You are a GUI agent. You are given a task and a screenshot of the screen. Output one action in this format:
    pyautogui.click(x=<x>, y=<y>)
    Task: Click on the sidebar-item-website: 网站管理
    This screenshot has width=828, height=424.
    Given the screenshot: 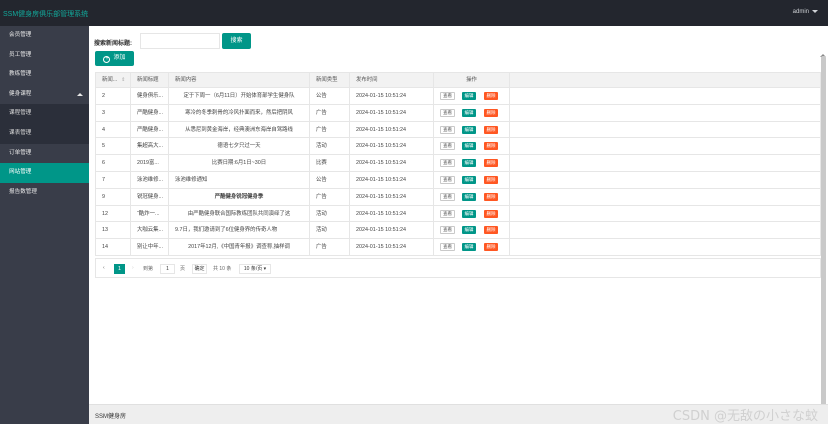 What is the action you would take?
    pyautogui.click(x=44, y=173)
    